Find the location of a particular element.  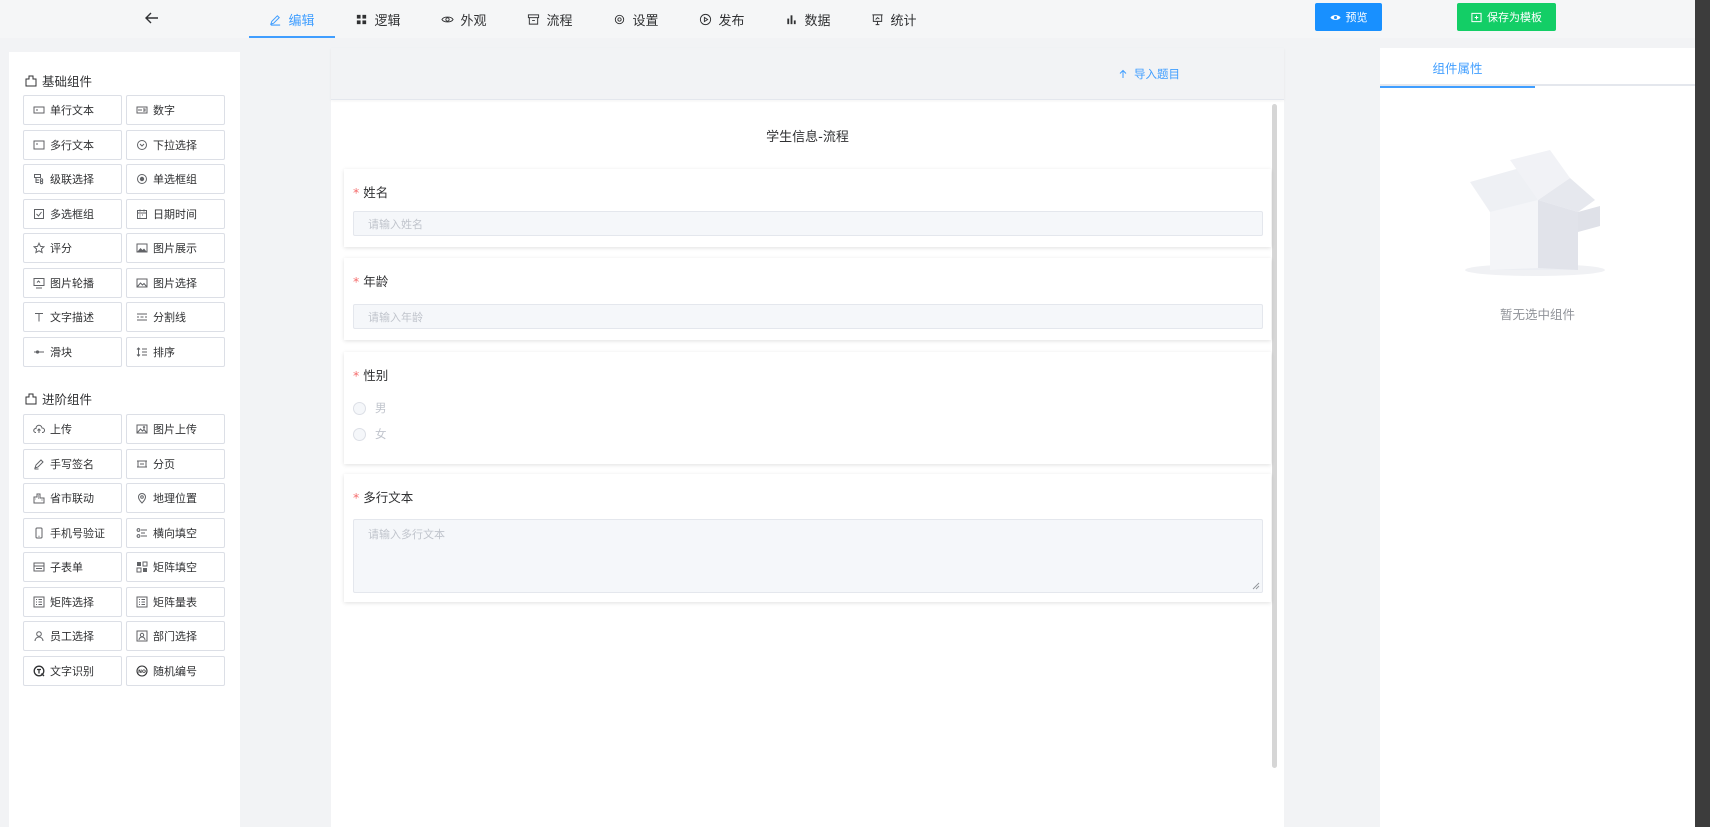

component-item: 分页 is located at coordinates (175, 463).